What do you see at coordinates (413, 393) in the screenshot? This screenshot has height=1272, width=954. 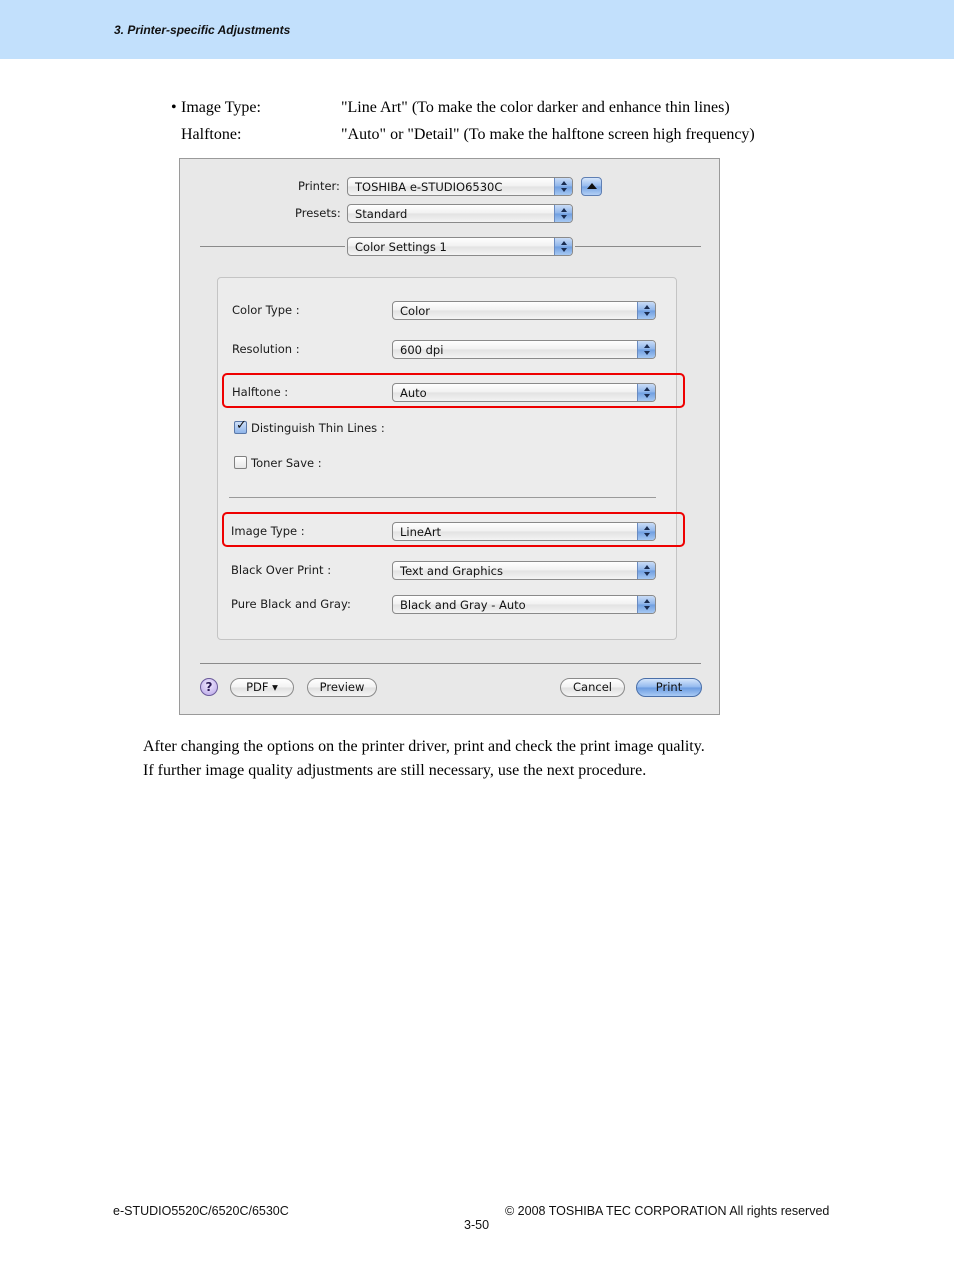 I see `halftone-value: Auto` at bounding box center [413, 393].